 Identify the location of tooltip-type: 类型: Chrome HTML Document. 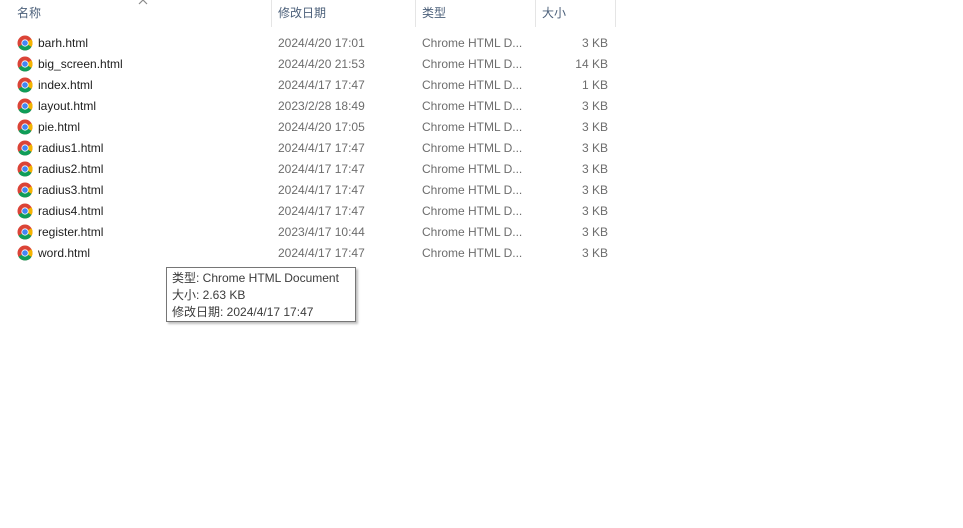
(255, 278).